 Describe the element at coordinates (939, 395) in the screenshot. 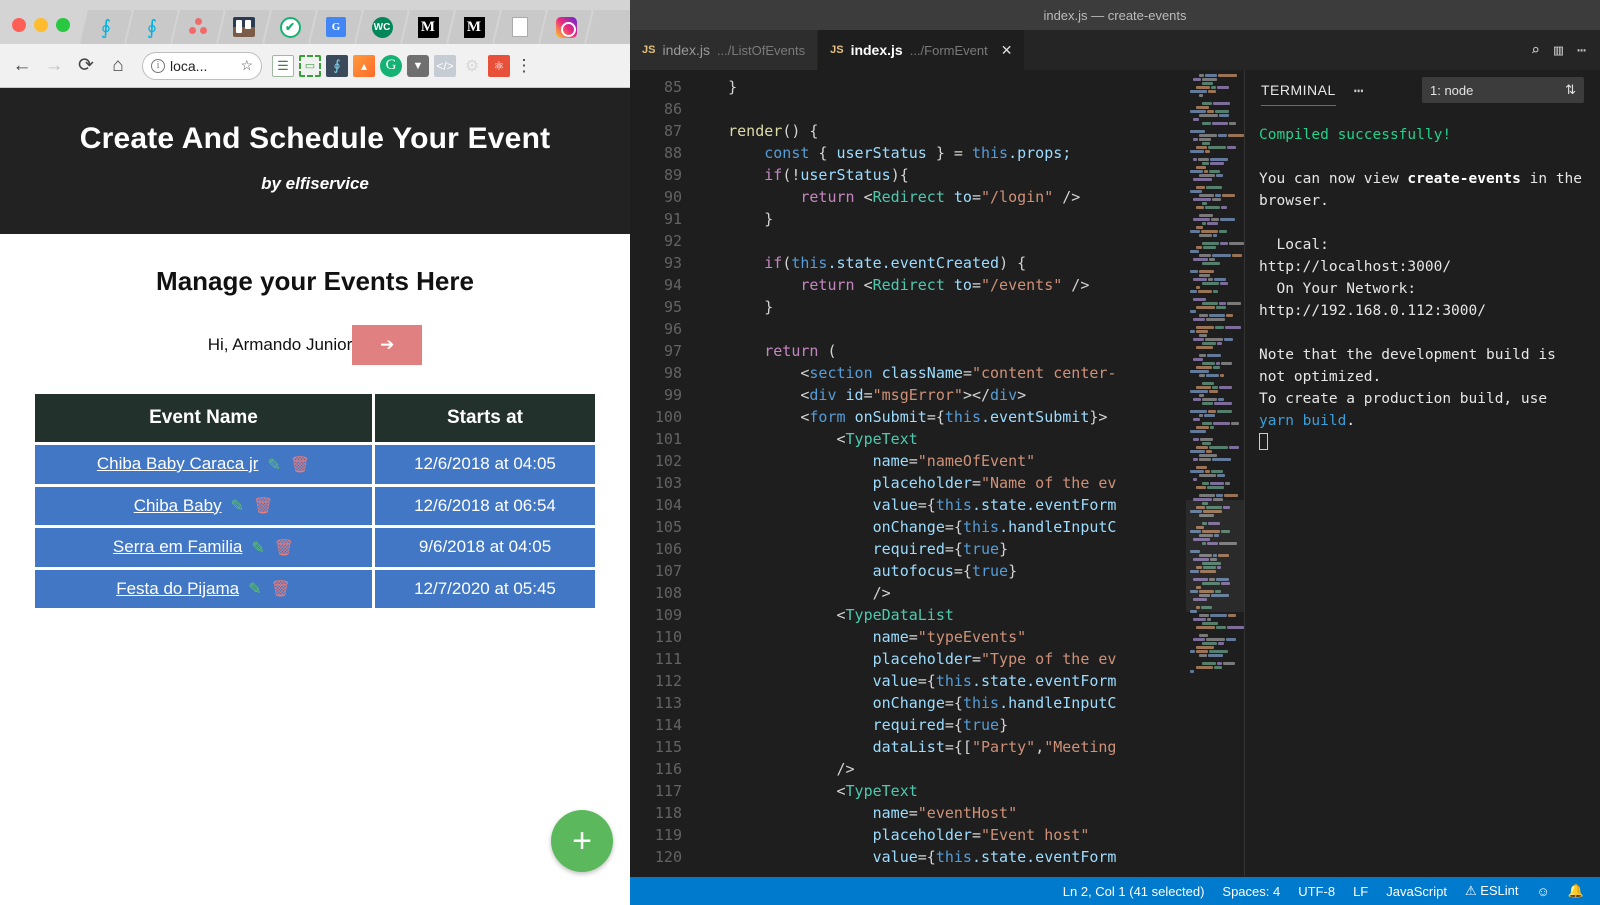

I see `code-line: <div id="msgError"></div>` at that location.